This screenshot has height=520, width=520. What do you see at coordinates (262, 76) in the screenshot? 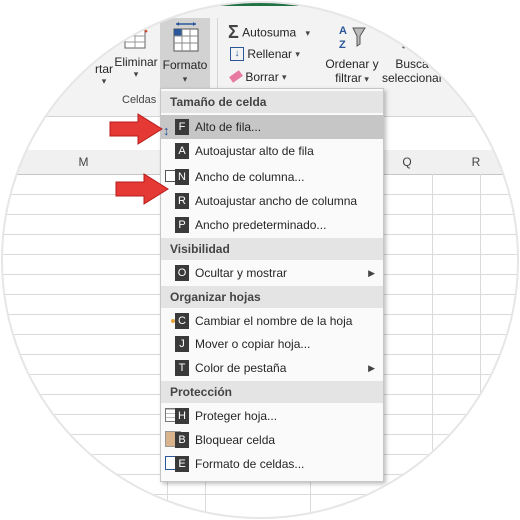
I see `clear-label: Borrar` at bounding box center [262, 76].